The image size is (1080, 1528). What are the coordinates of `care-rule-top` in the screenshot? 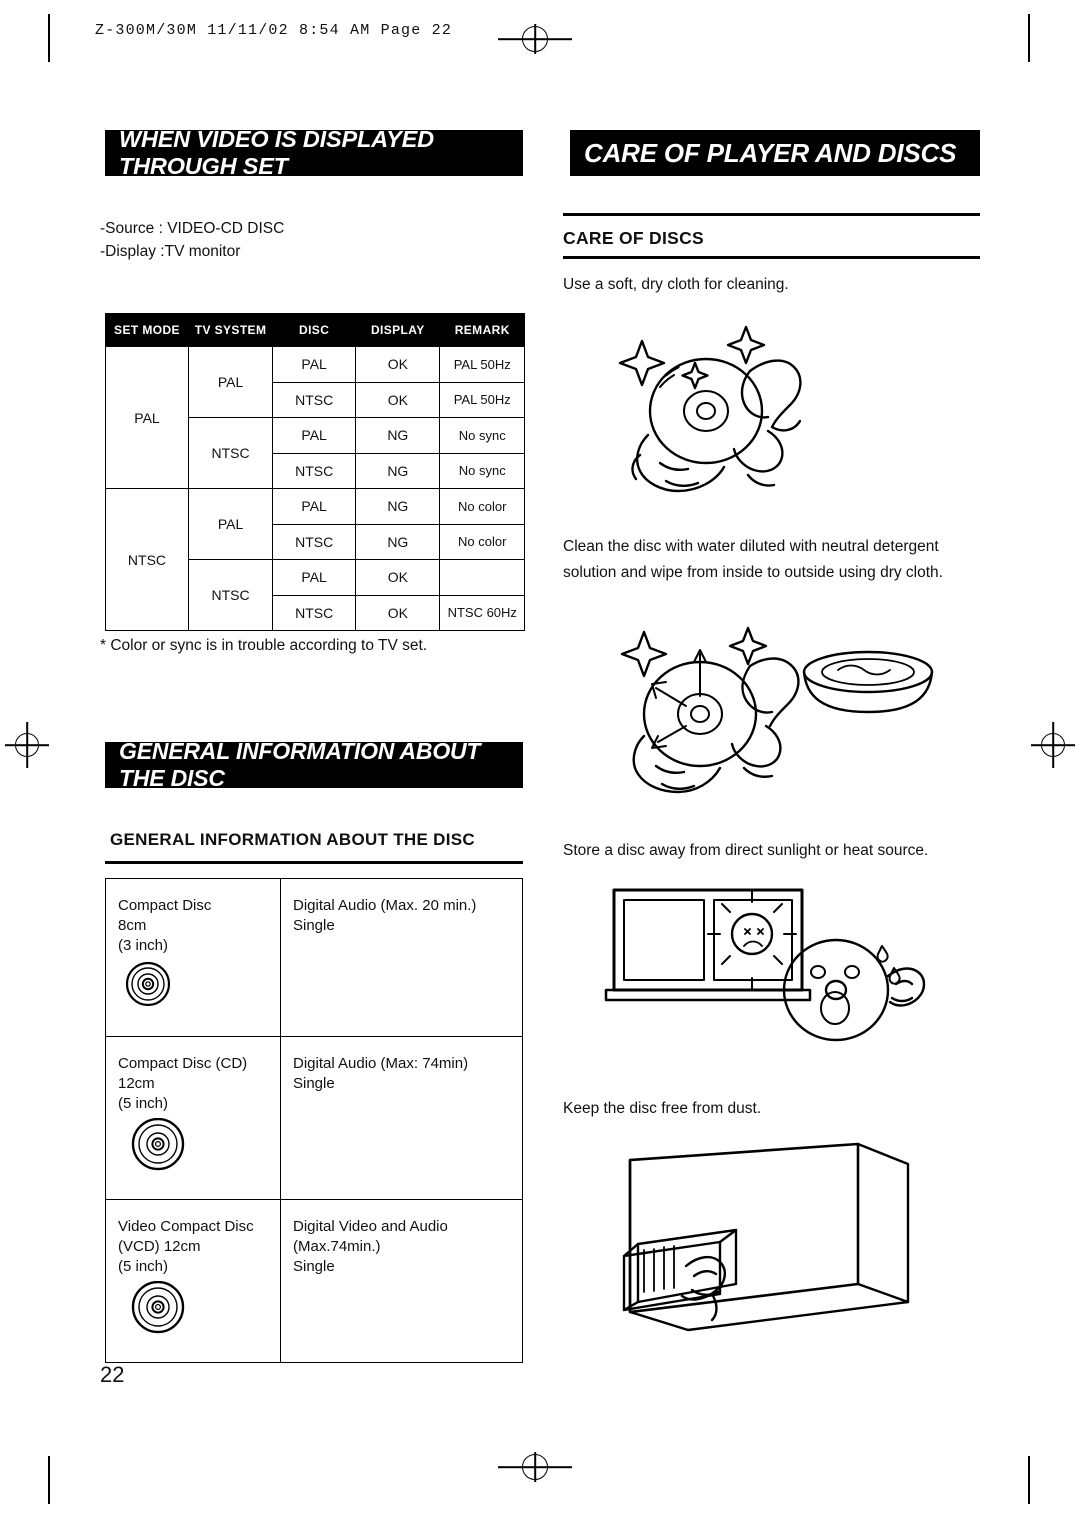 It's located at (771, 214).